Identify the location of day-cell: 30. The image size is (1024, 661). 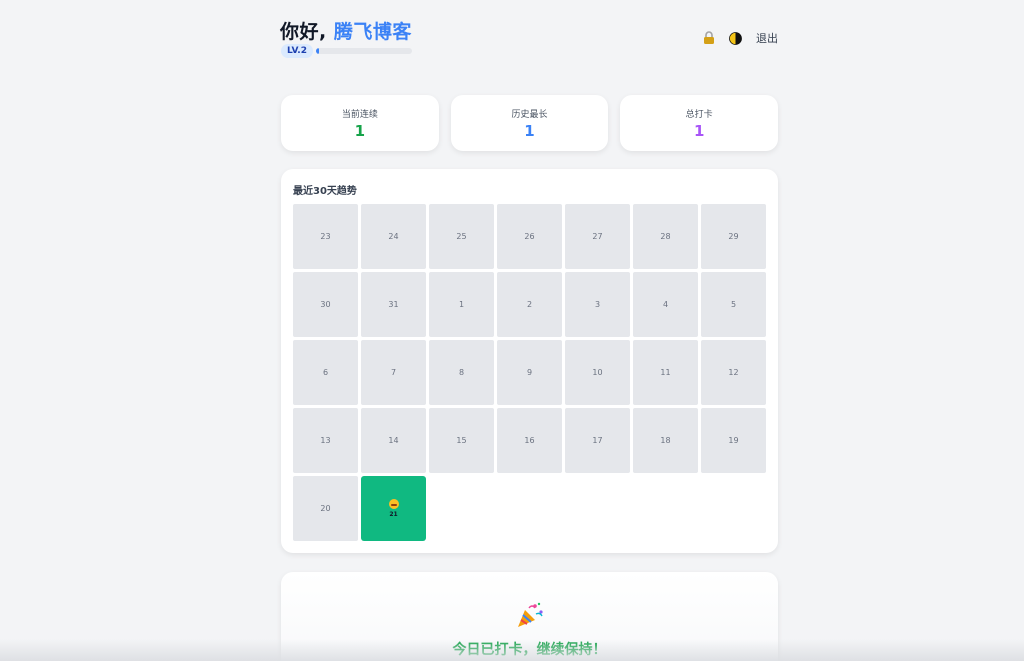
(325, 304).